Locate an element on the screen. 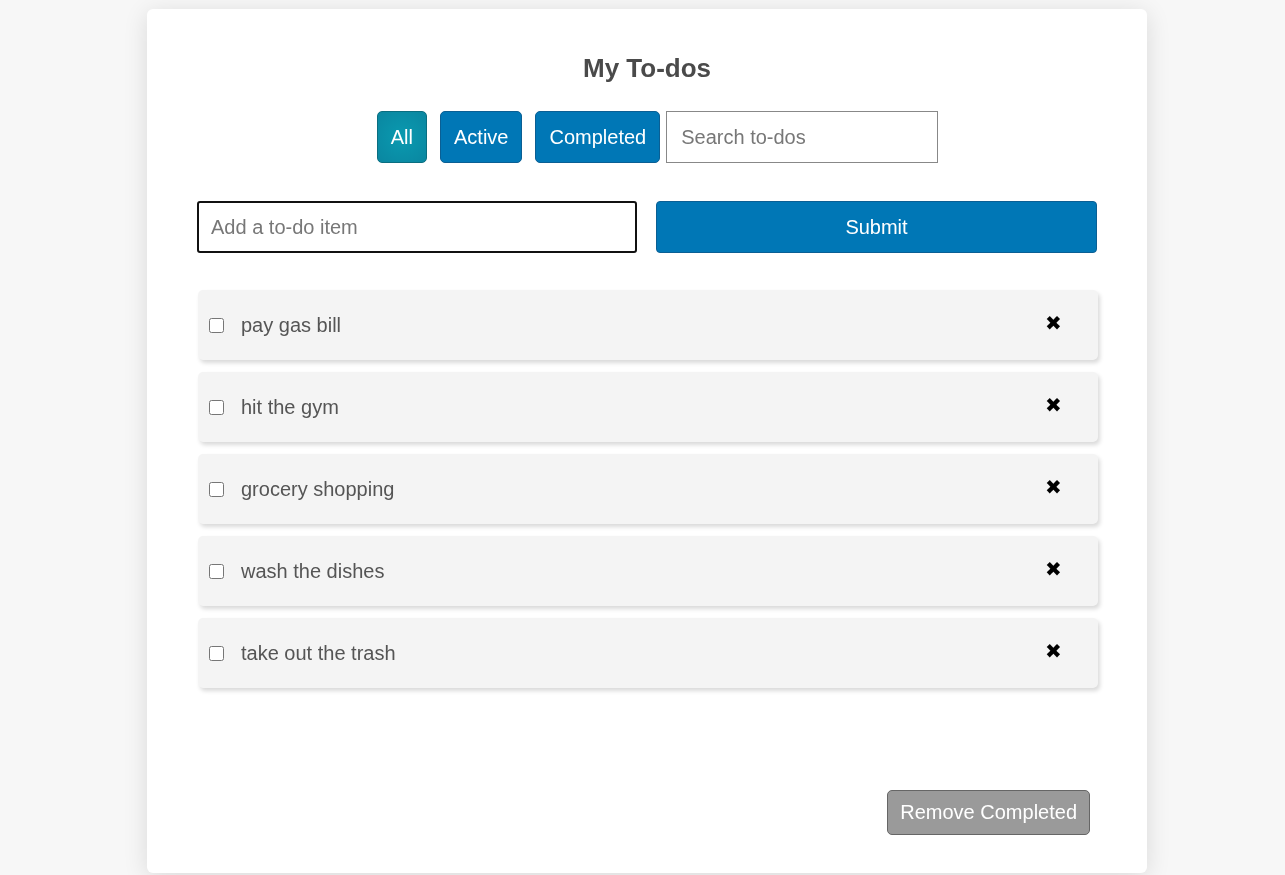 Image resolution: width=1285 pixels, height=875 pixels. filter-tab: Completed is located at coordinates (598, 137).